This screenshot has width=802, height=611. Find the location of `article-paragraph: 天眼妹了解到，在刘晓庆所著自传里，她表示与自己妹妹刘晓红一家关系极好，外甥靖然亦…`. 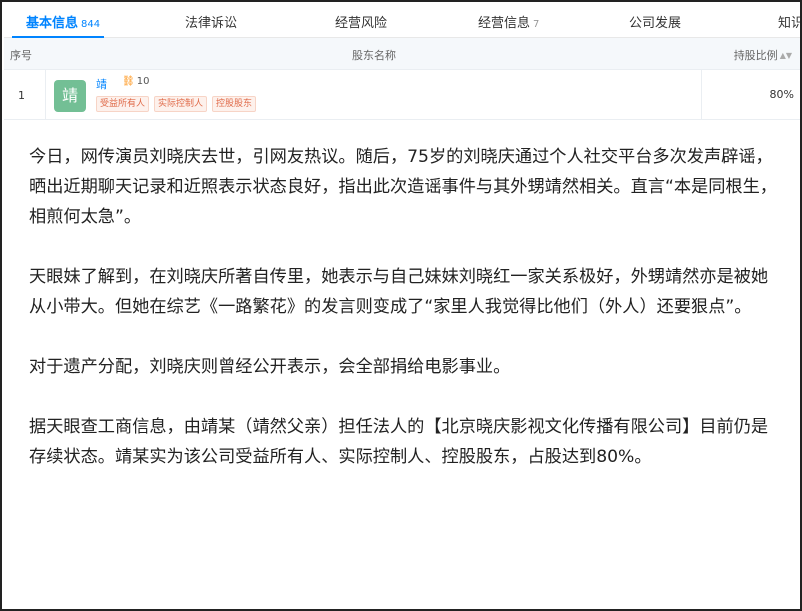

article-paragraph: 天眼妹了解到，在刘晓庆所著自传里，她表示与自己妹妹刘晓红一家关系极好，外甥靖然亦… is located at coordinates (399, 292).